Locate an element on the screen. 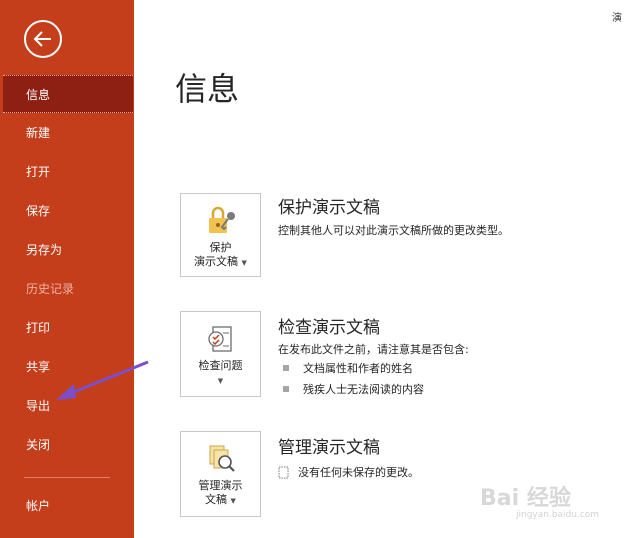 This screenshot has height=538, width=624. inspect-button-label: 检查问题 ▼ is located at coordinates (220, 372).